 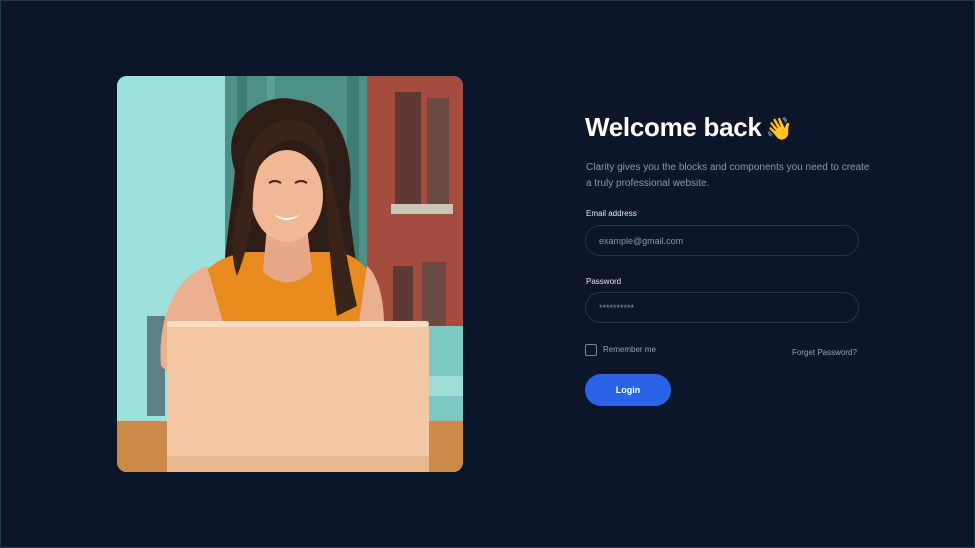 What do you see at coordinates (628, 390) in the screenshot?
I see `login-button: Login` at bounding box center [628, 390].